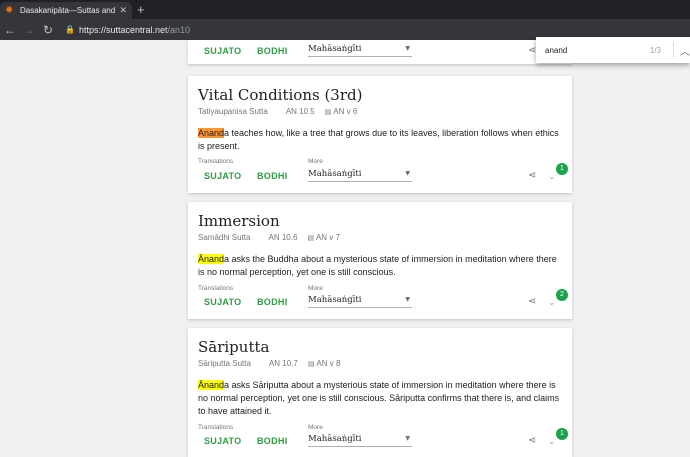 The height and width of the screenshot is (457, 690). Describe the element at coordinates (224, 237) in the screenshot. I see `pali-title: Samādhi Sutta` at that location.